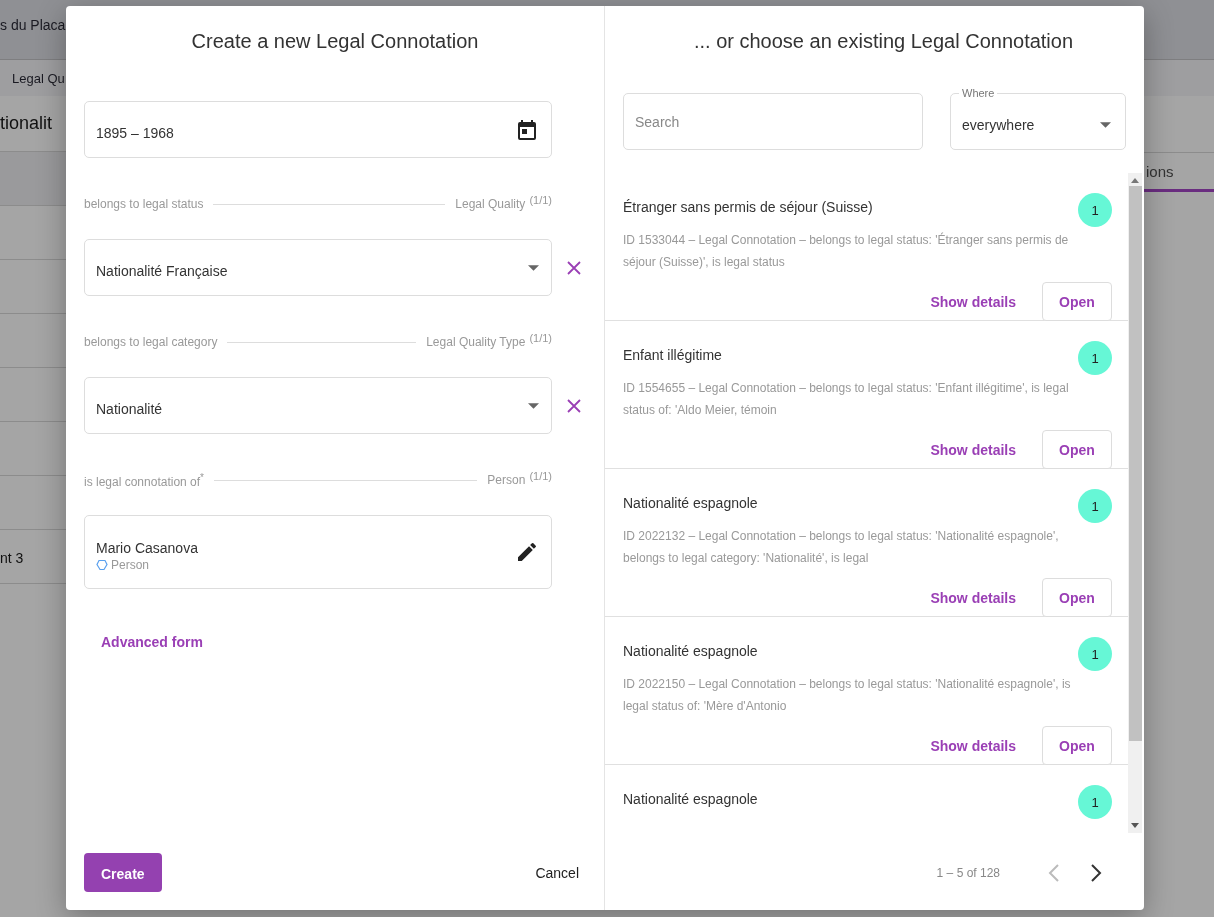  I want to click on dialog-title: Create a new Legal Connotation, so click(335, 42).